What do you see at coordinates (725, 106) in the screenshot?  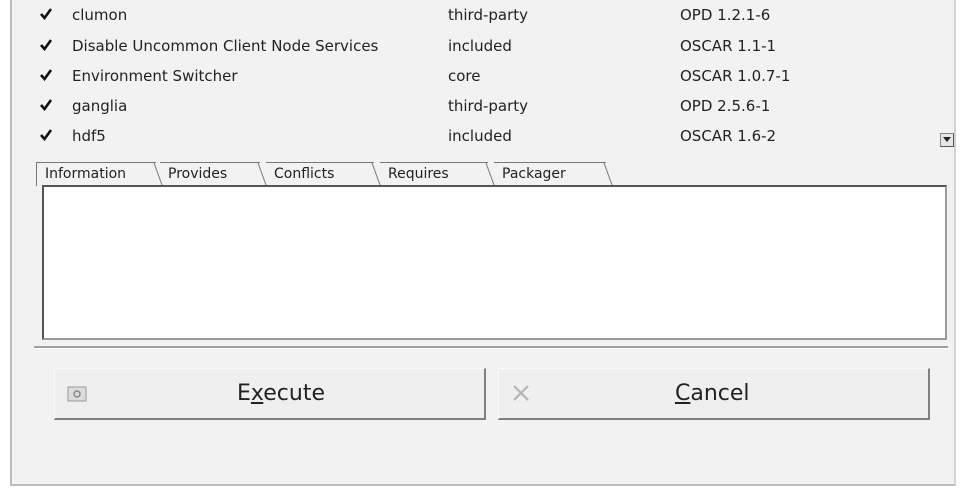 I see `package-version: OPD 2.5.6-1` at bounding box center [725, 106].